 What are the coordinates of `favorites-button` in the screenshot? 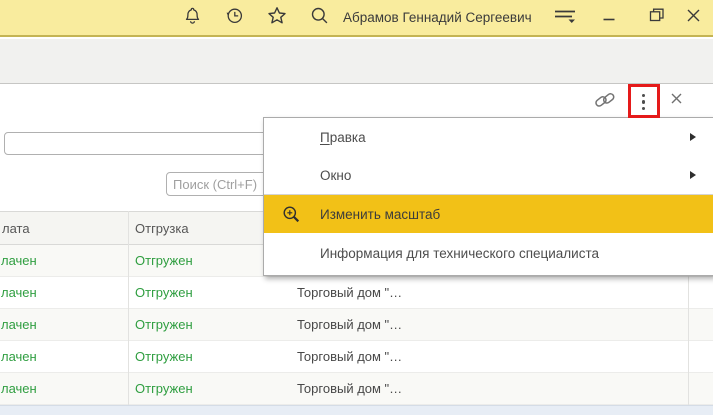 It's located at (277, 17).